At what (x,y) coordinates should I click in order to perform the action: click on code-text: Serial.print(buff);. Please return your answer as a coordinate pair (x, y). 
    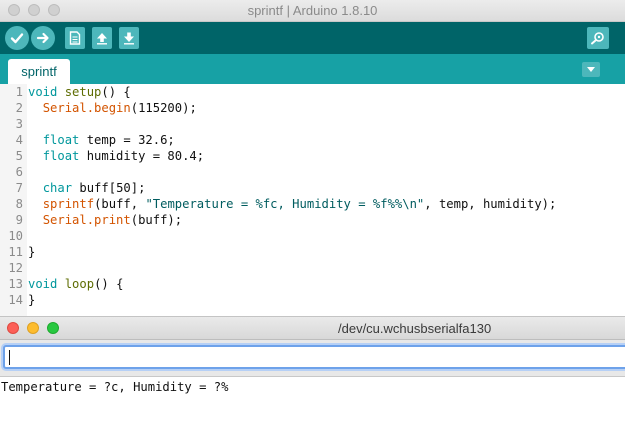
    Looking at the image, I should click on (112, 220).